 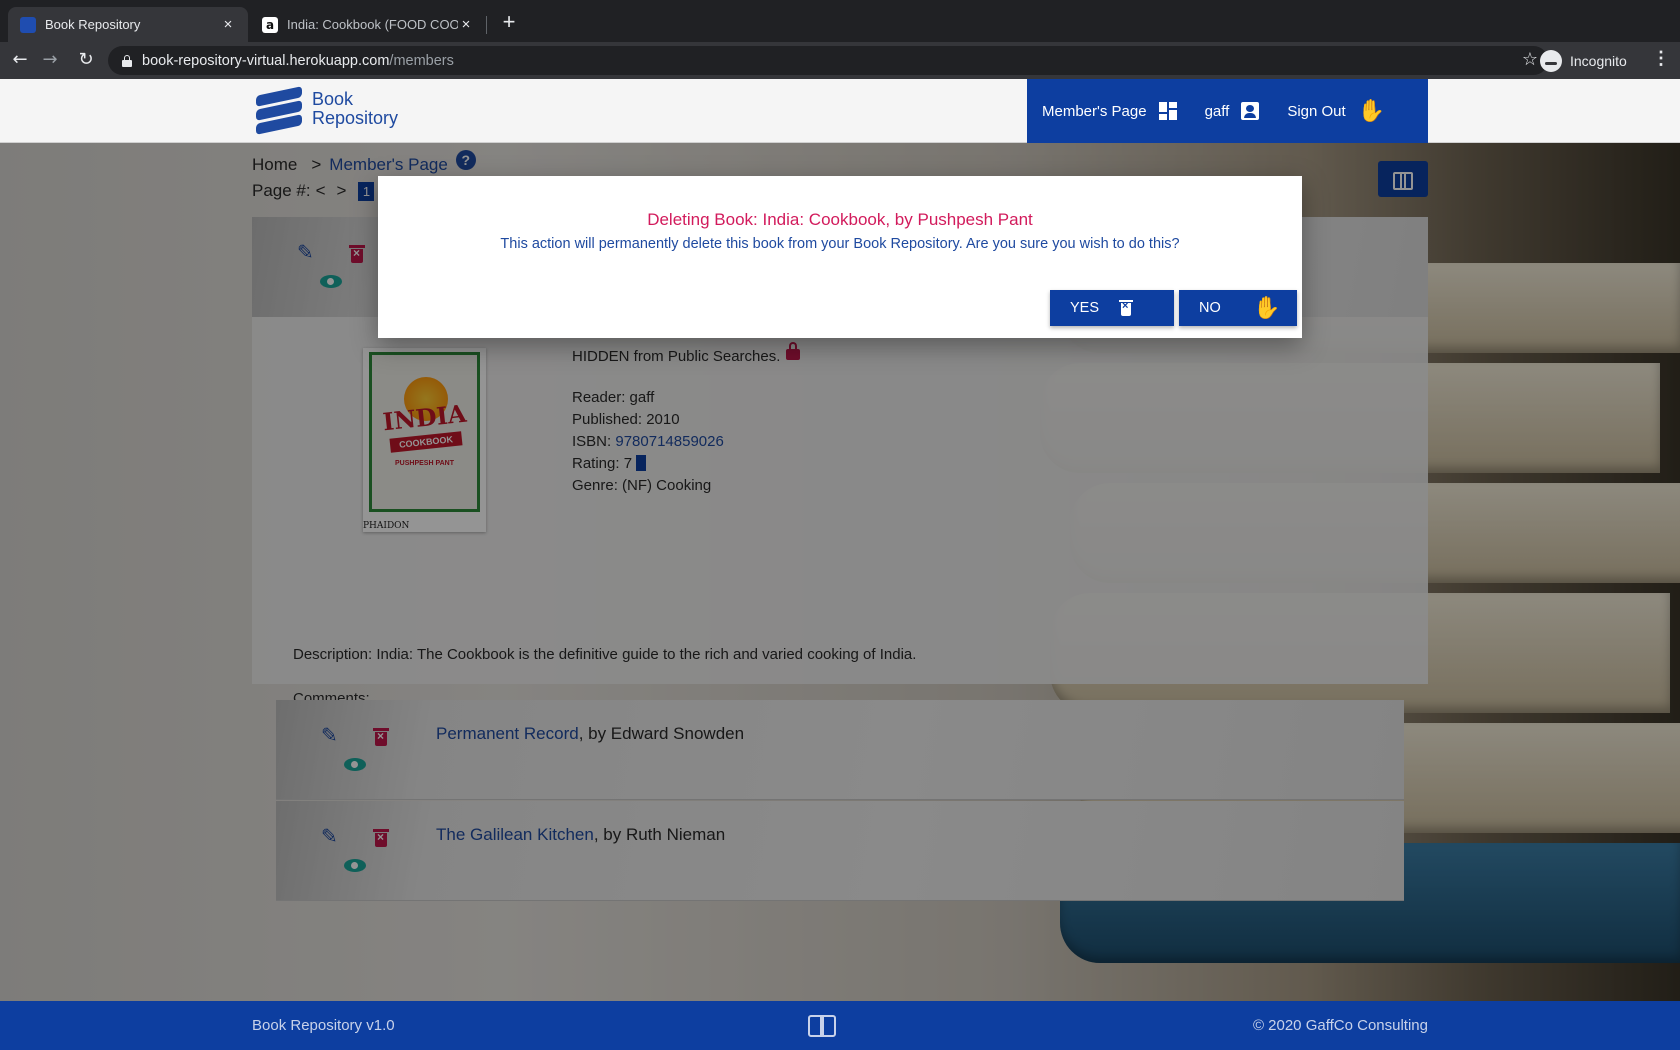 I want to click on book-stack-logo-icon, so click(x=280, y=110).